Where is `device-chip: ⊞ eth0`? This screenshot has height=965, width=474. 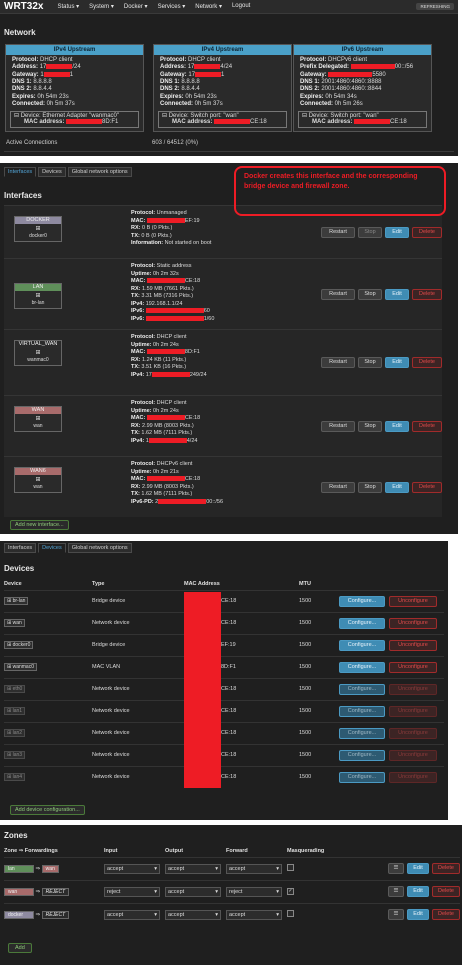
device-chip: ⊞ eth0 is located at coordinates (15, 689).